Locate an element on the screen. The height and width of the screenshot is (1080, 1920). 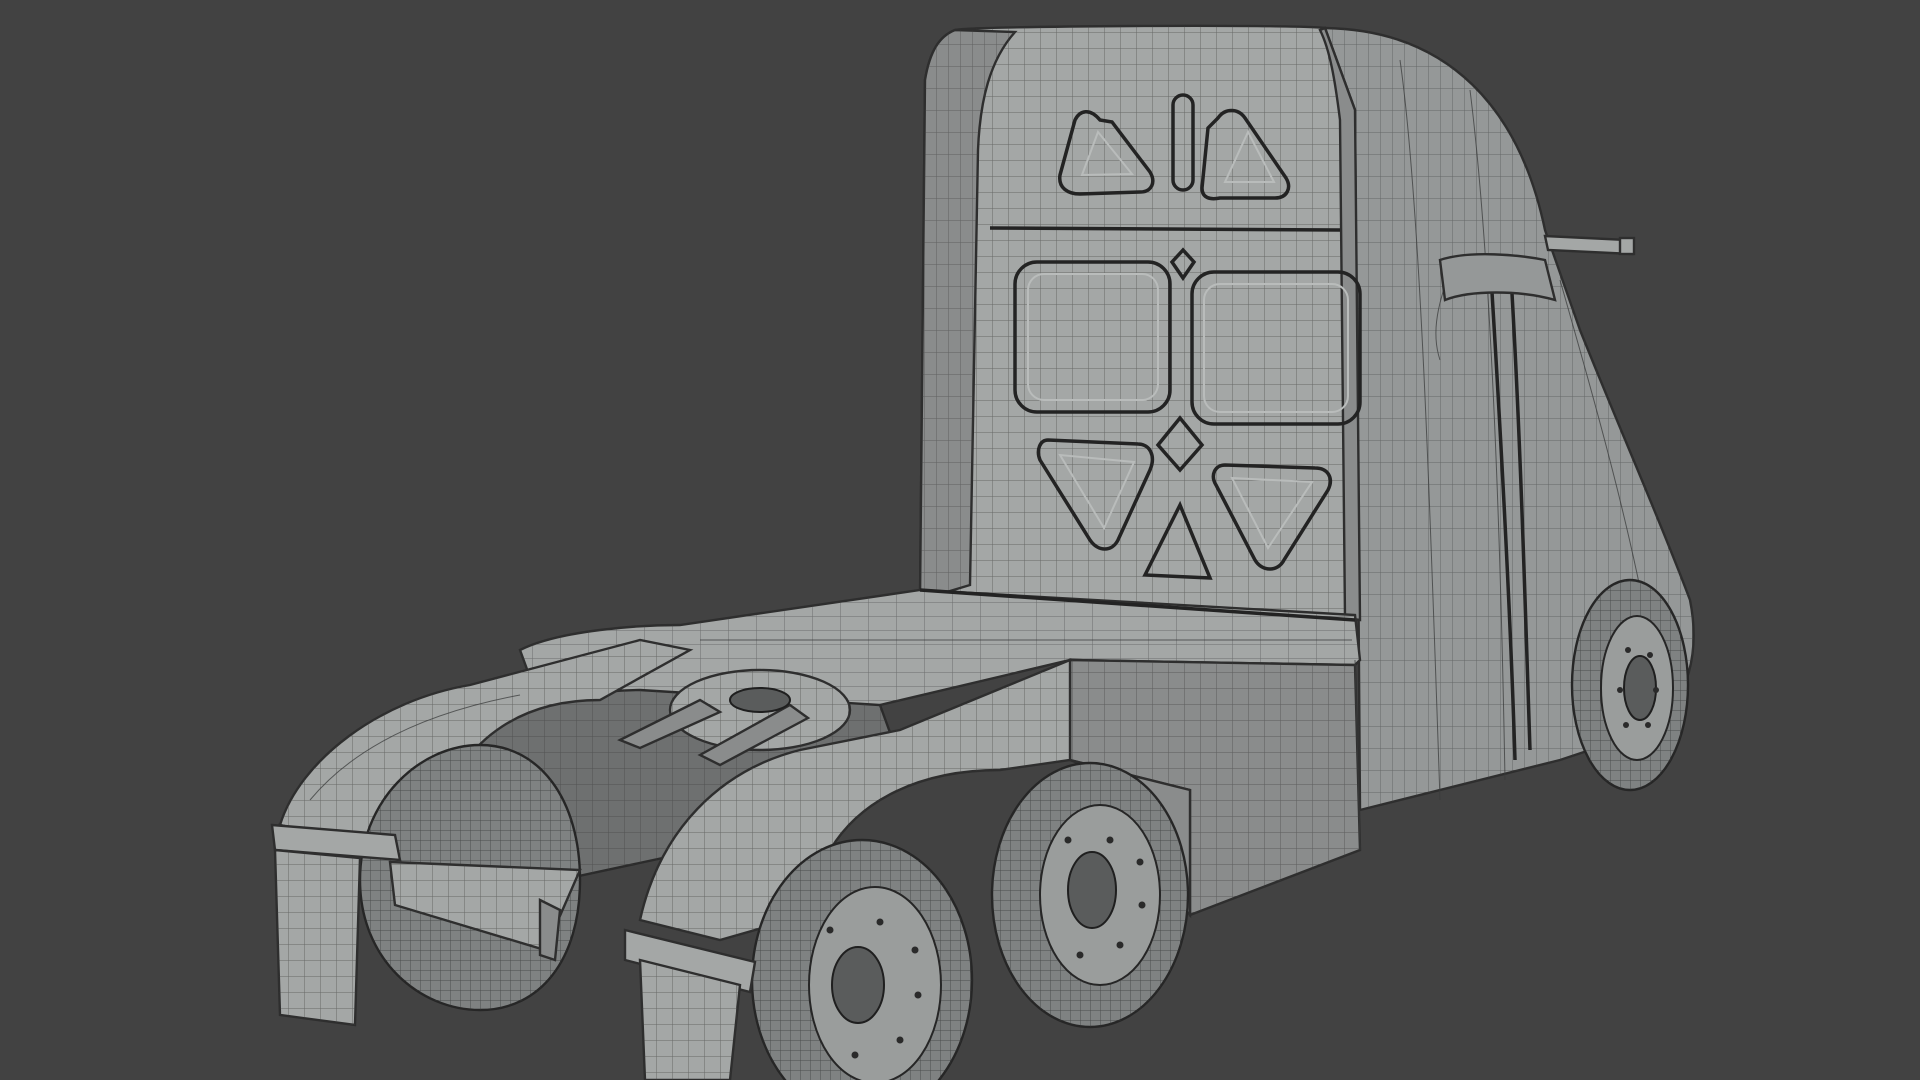
cab-back-panel is located at coordinates (1140, 323).